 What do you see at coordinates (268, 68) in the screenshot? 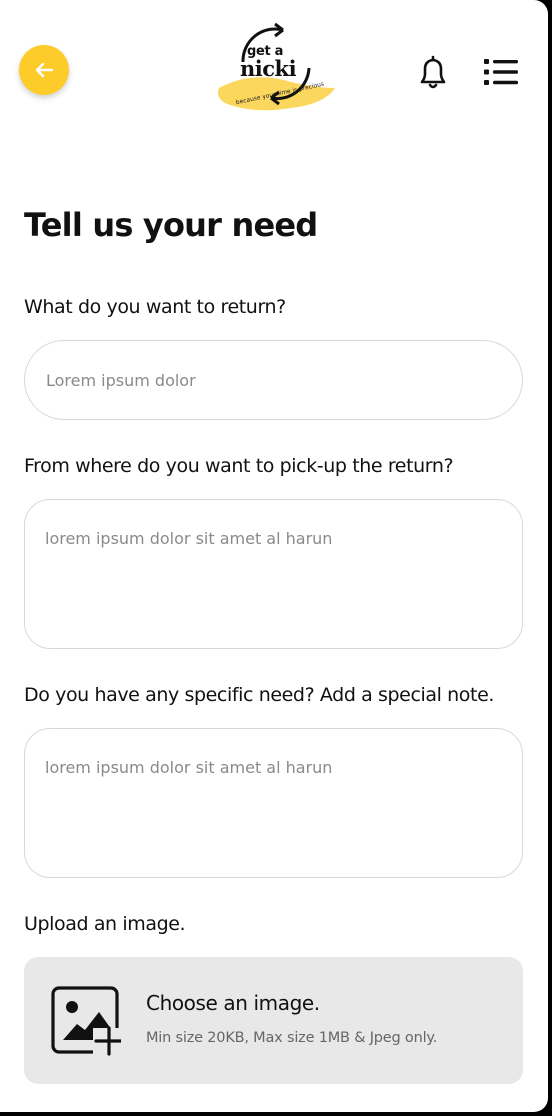
I see `logo-text-line2: nicki` at bounding box center [268, 68].